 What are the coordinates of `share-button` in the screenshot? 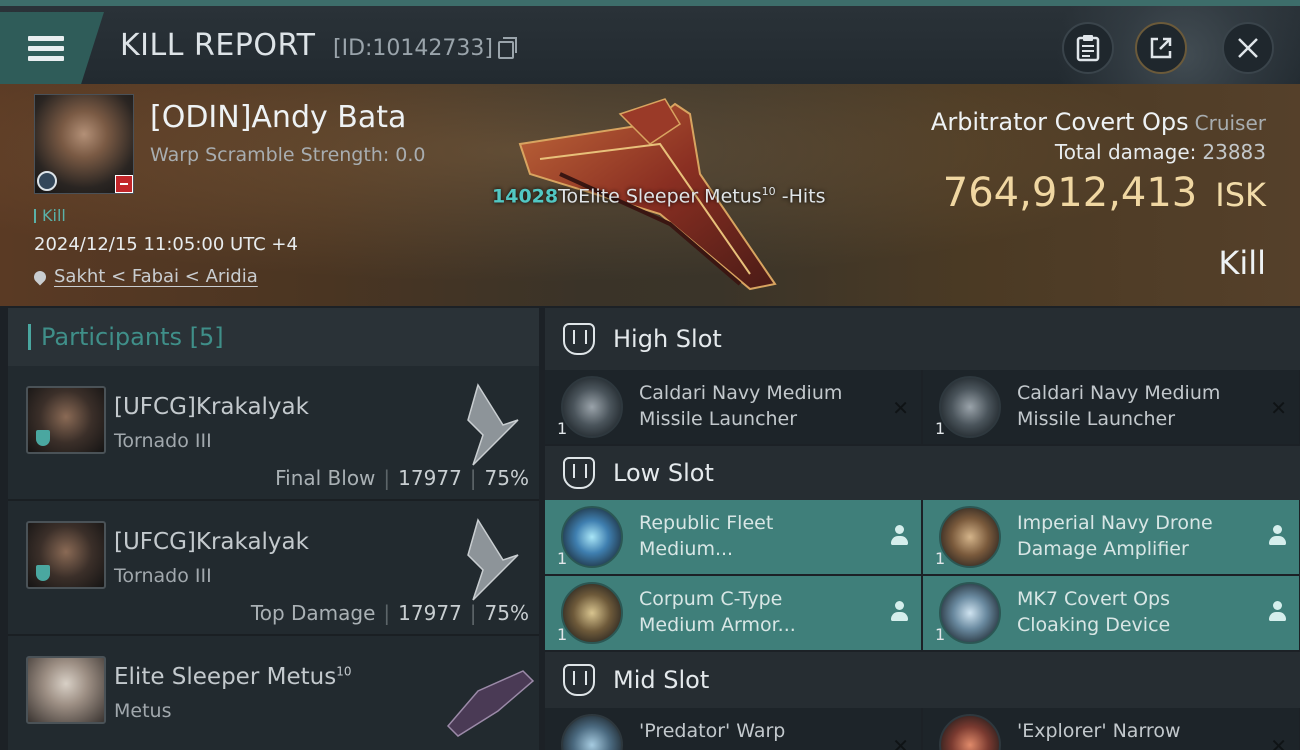 It's located at (1161, 48).